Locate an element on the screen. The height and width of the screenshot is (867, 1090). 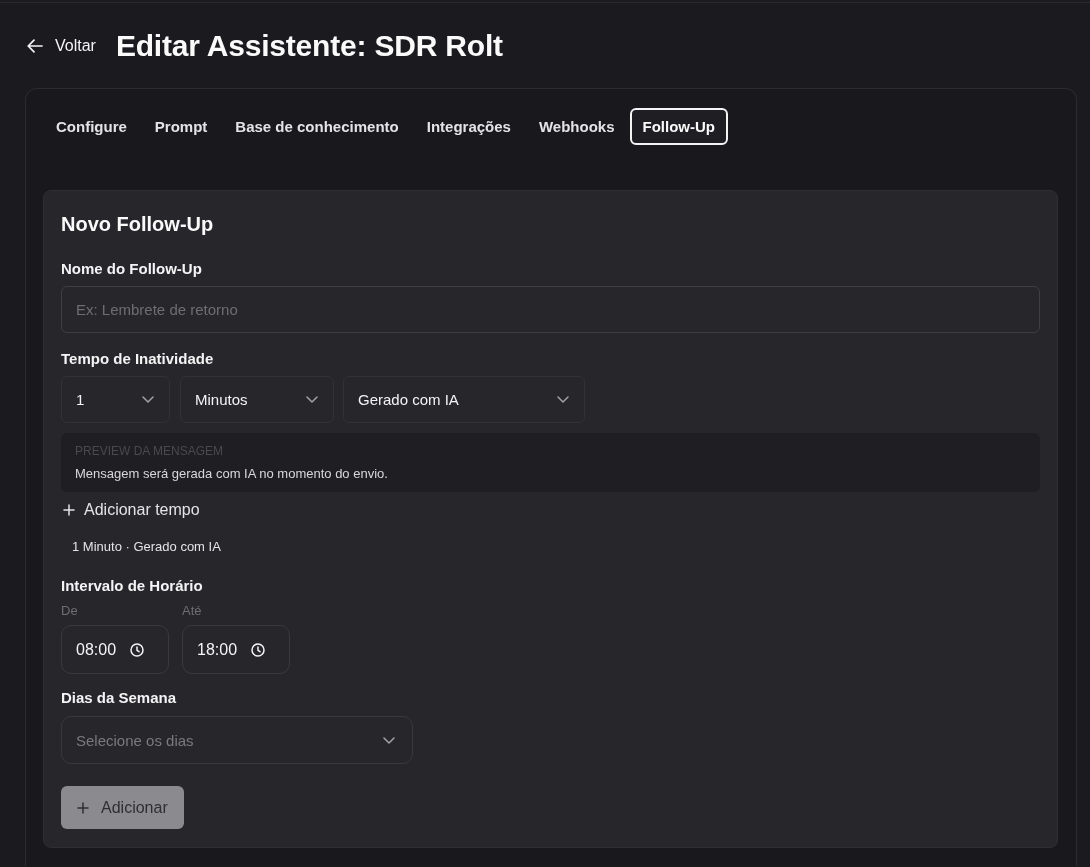
tab: Follow-Up is located at coordinates (678, 126).